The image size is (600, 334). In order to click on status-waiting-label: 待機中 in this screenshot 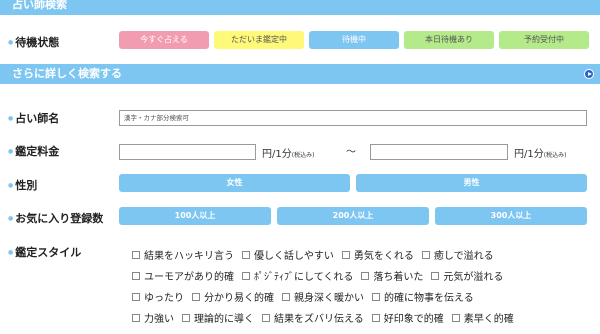, I will do `click(354, 39)`.